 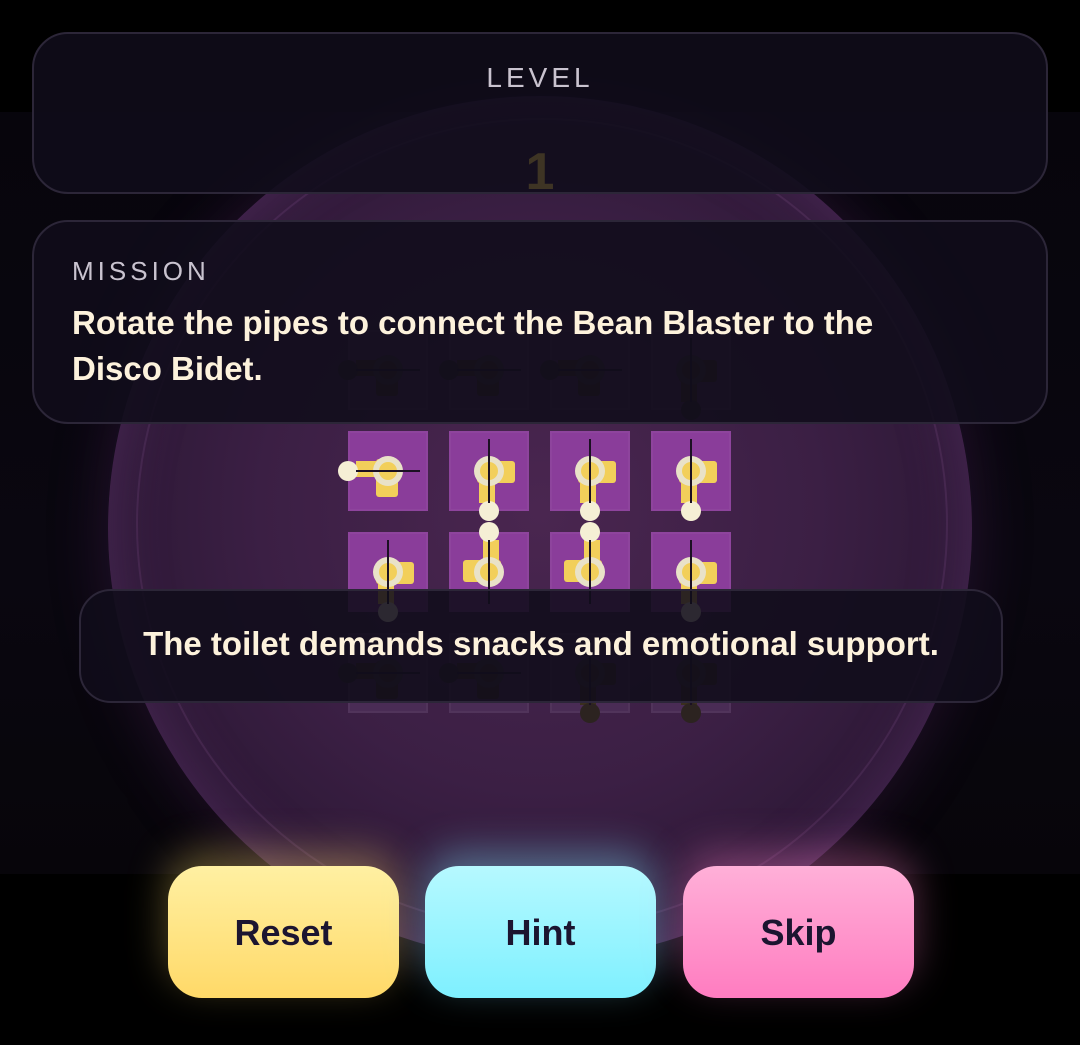 What do you see at coordinates (798, 932) in the screenshot?
I see `skip-button: Skip` at bounding box center [798, 932].